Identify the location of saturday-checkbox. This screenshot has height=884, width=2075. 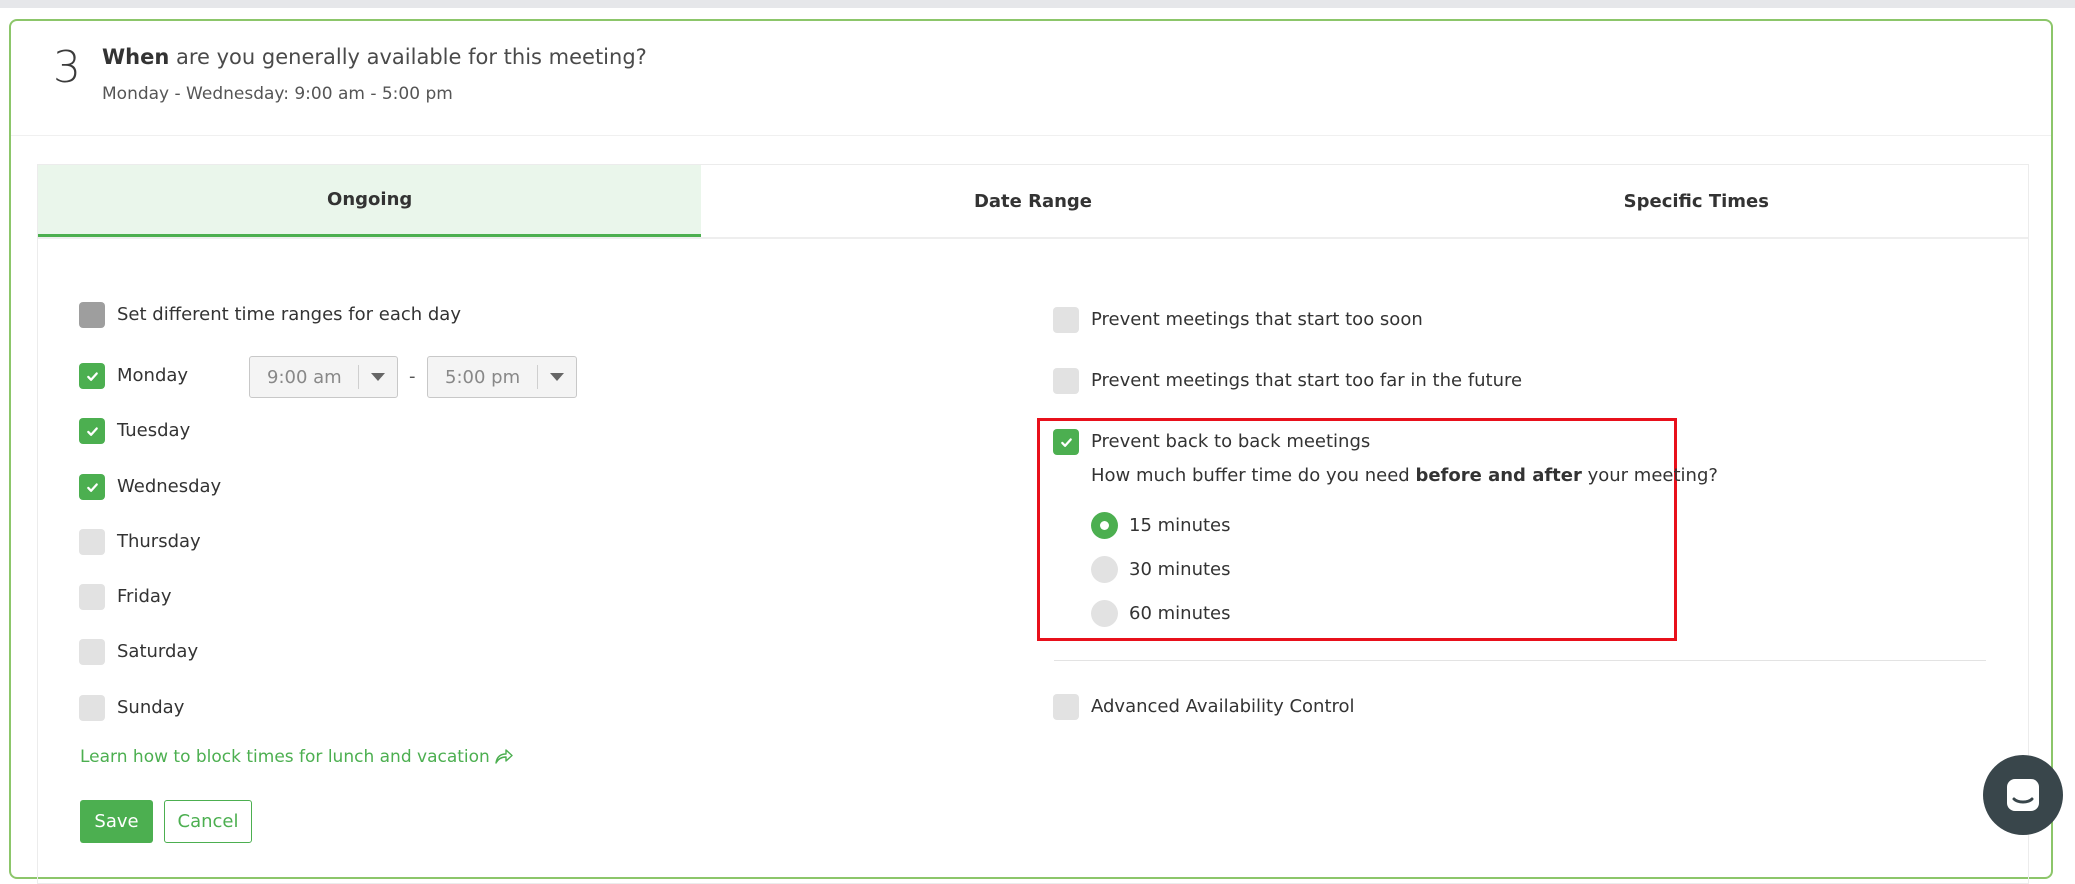
(92, 652).